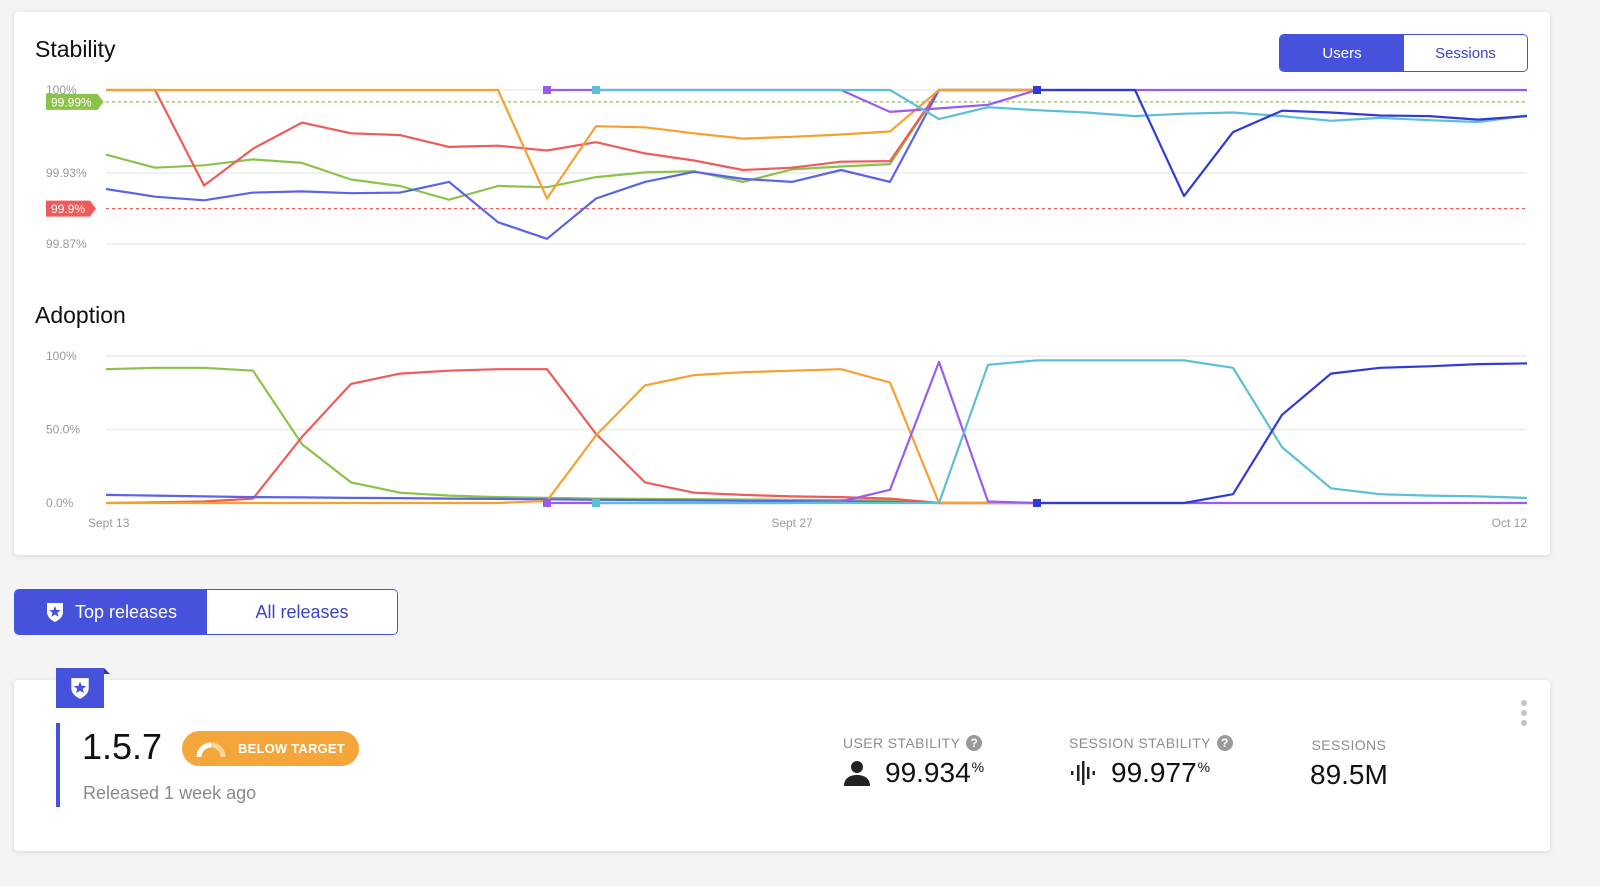  I want to click on release-accent-bar, so click(58, 765).